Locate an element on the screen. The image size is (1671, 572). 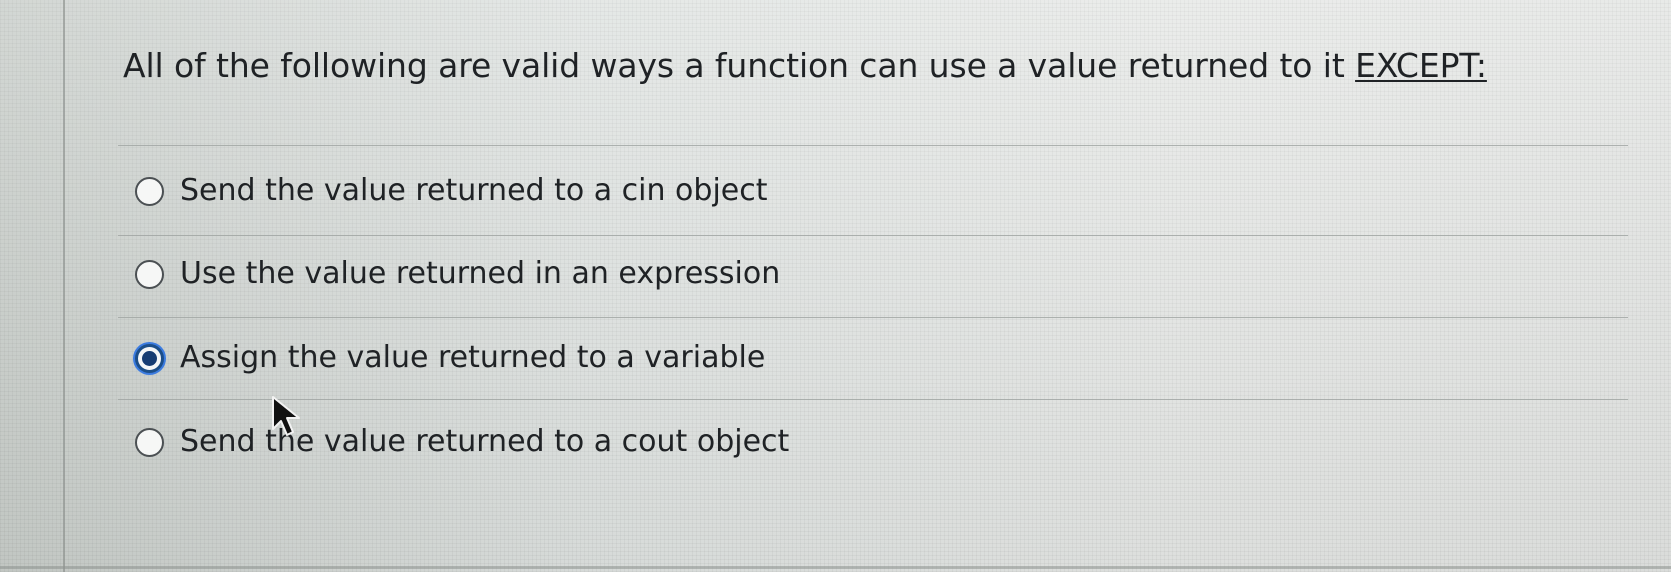
answer-label: Send the value returned to a cin object is located at coordinates (474, 190).